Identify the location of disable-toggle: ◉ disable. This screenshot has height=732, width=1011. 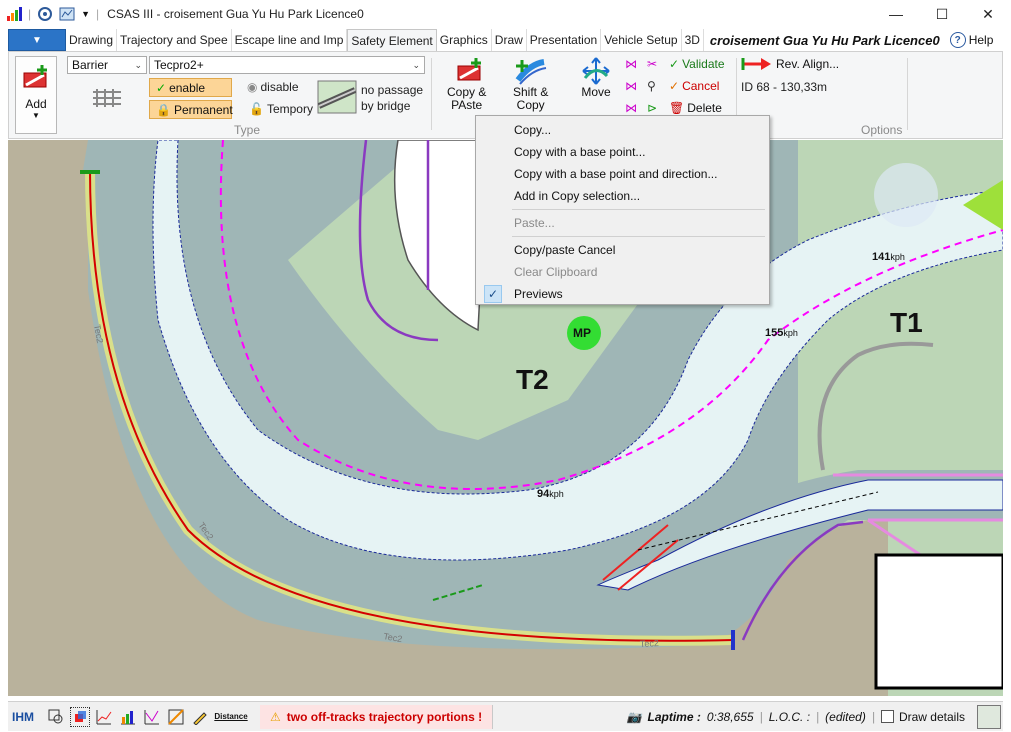
(273, 87).